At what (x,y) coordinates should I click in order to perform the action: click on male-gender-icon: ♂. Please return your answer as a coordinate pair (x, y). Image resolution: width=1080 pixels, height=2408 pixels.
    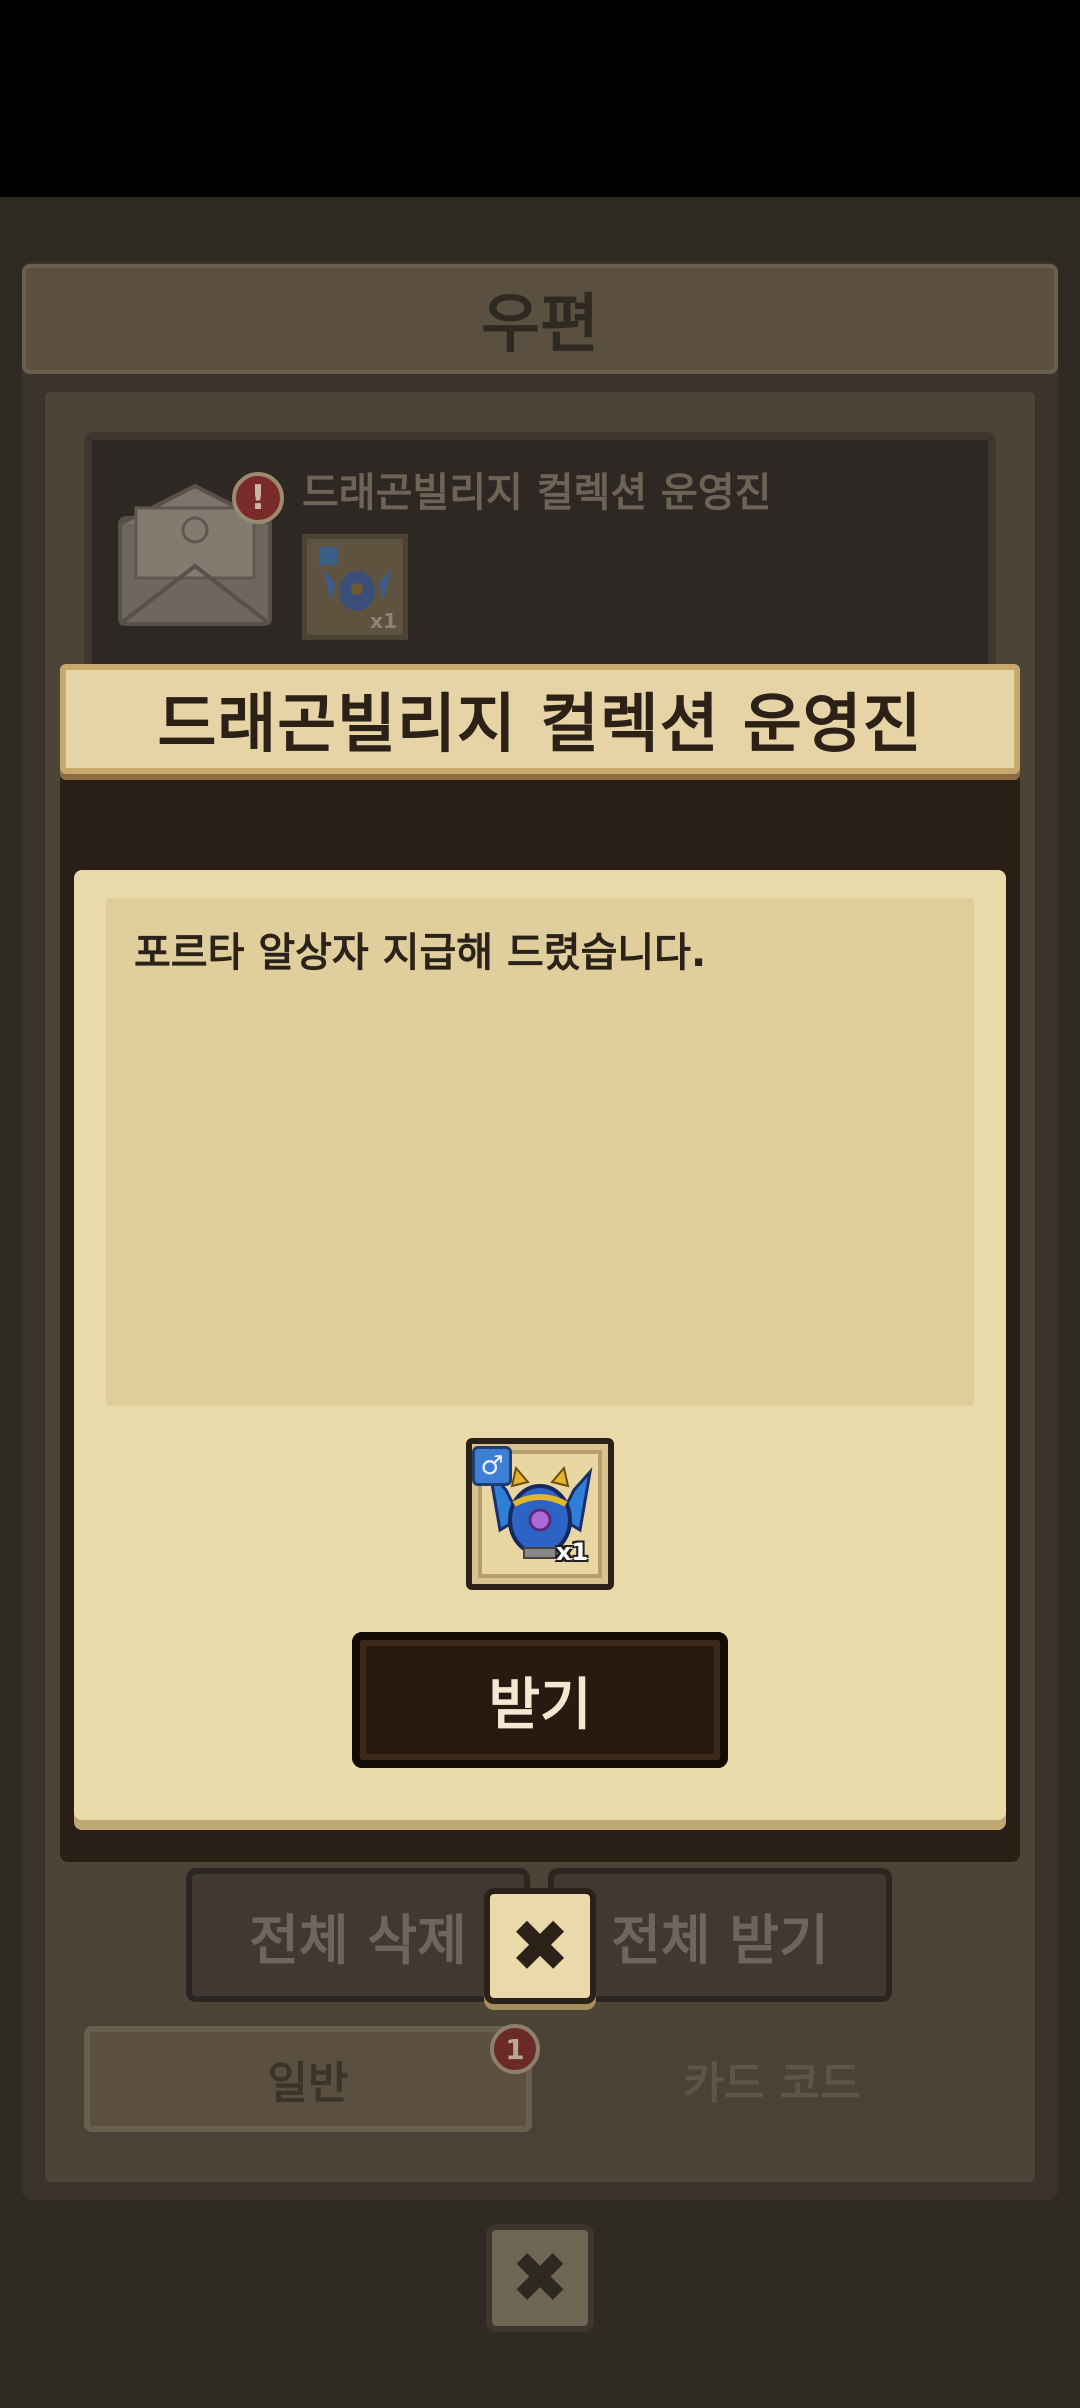
    Looking at the image, I should click on (492, 1466).